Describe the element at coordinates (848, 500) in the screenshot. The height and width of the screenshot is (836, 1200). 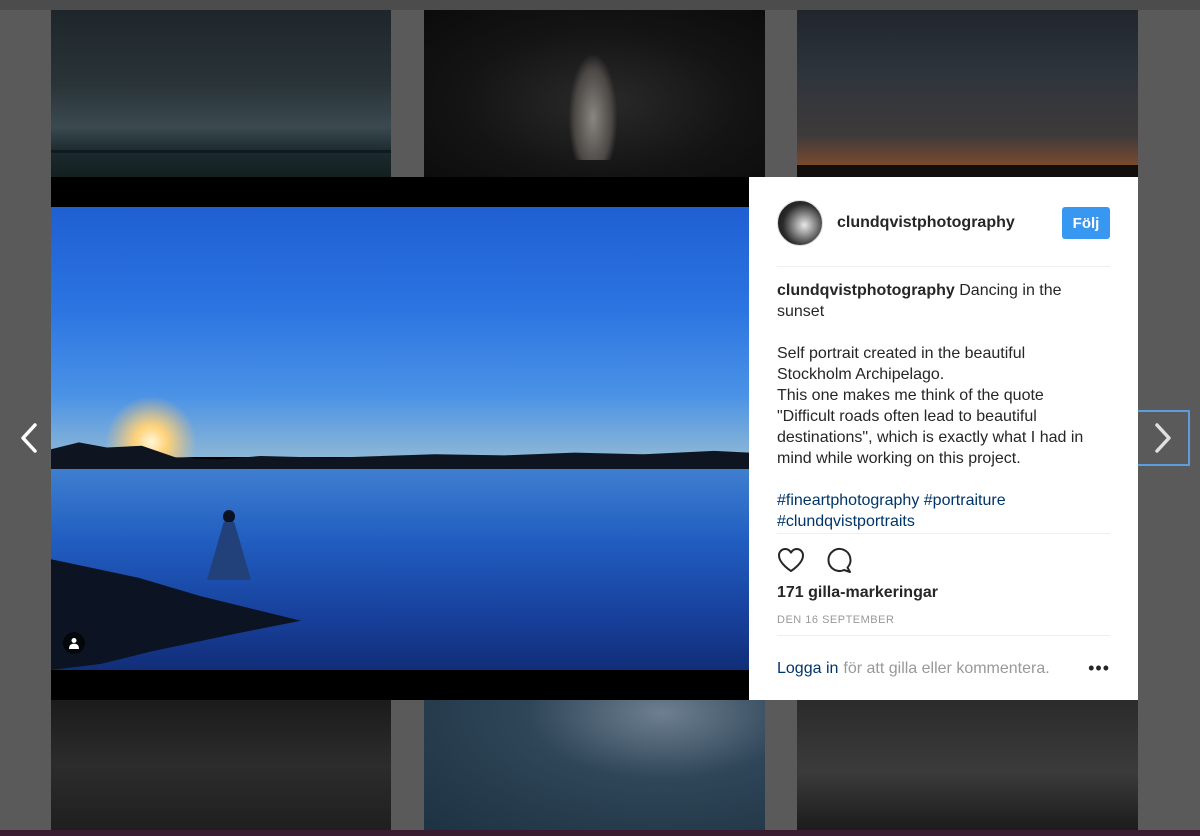
I see `hashtag-link: #fineartphotography` at that location.